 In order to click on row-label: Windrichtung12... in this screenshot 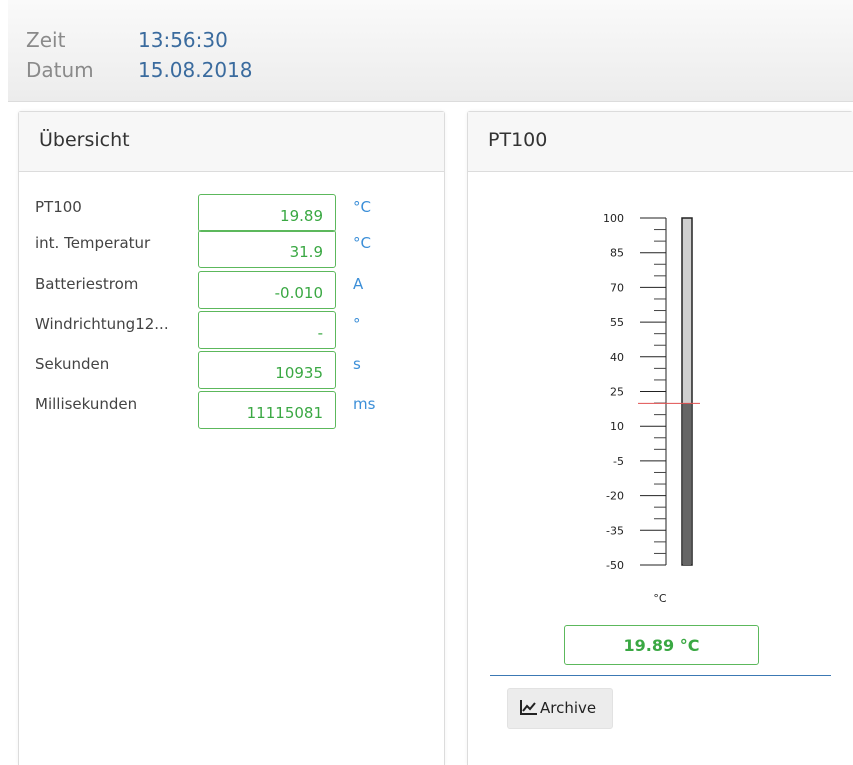, I will do `click(102, 324)`.